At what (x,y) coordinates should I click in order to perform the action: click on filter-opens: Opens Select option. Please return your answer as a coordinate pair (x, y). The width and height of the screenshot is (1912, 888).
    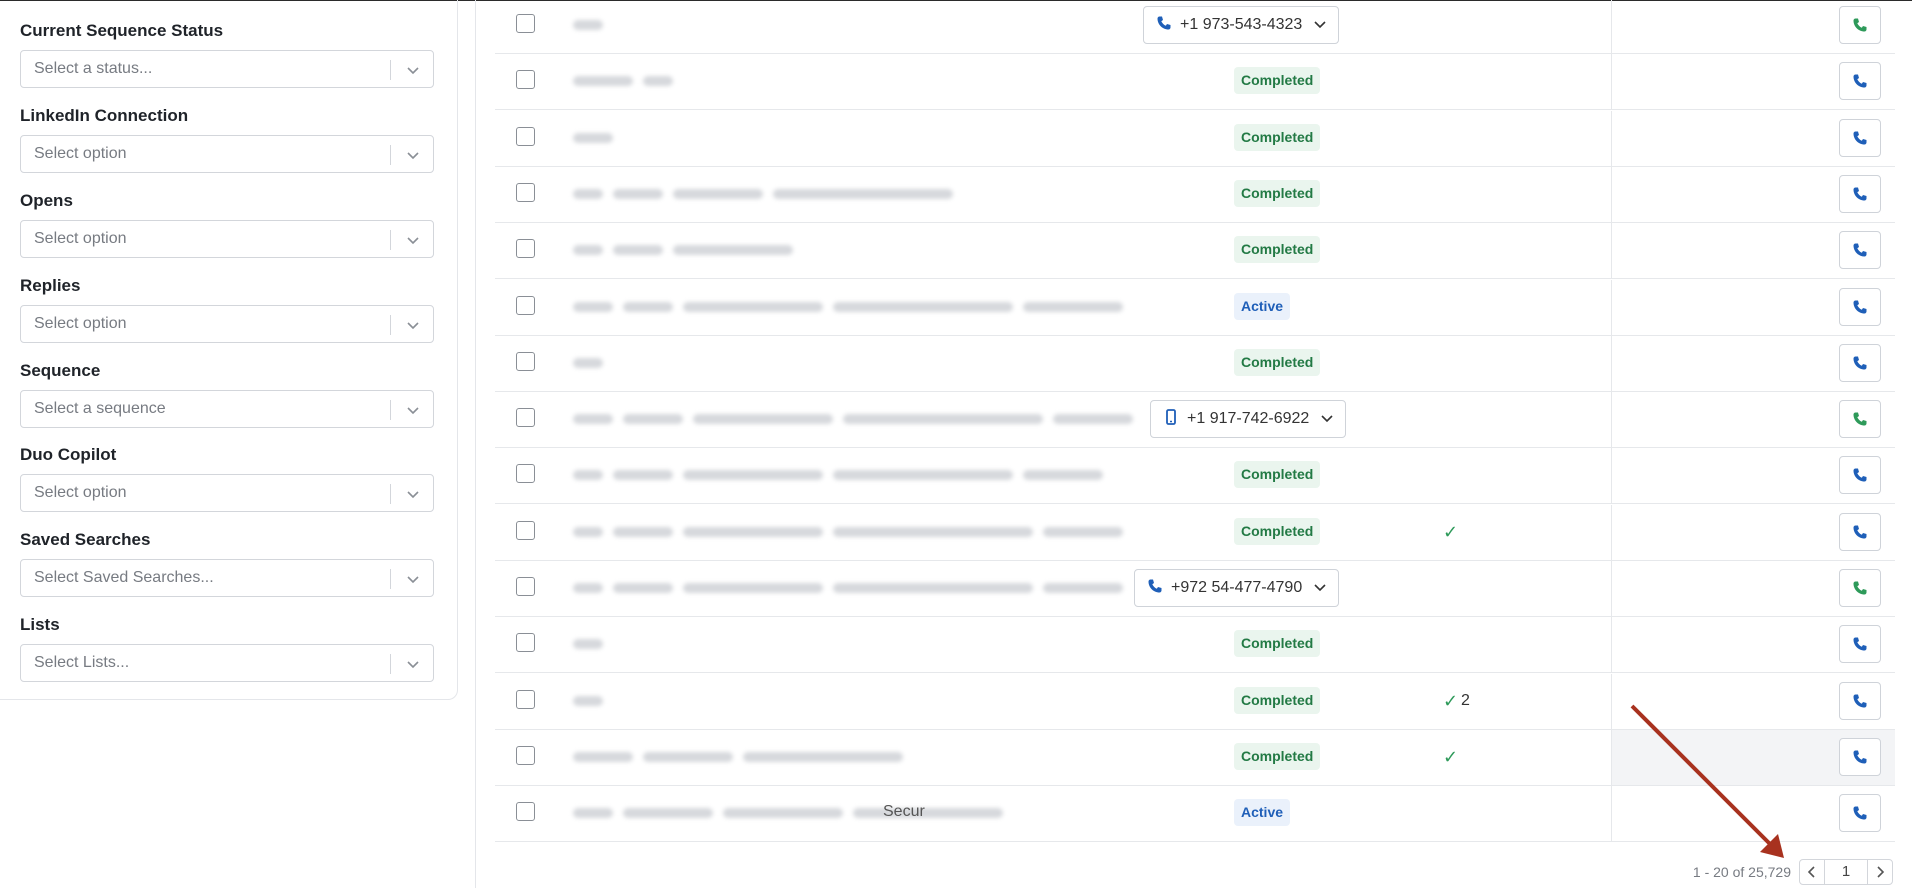
    Looking at the image, I should click on (227, 224).